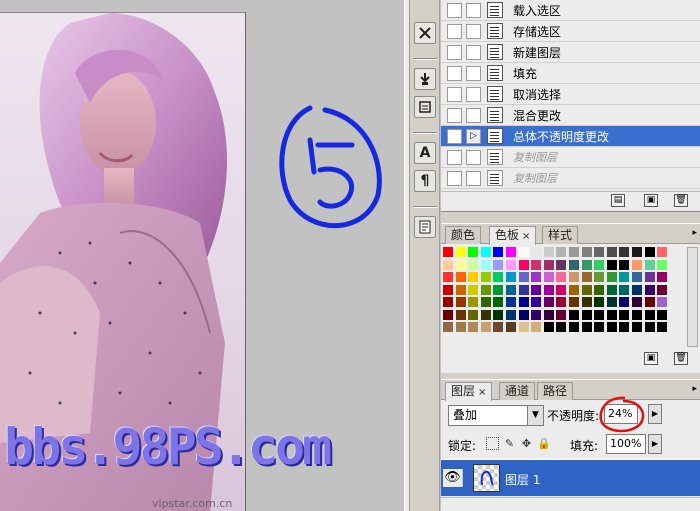 Image resolution: width=700 pixels, height=511 pixels. Describe the element at coordinates (570, 31) in the screenshot. I see `action-row: 存储选区` at that location.